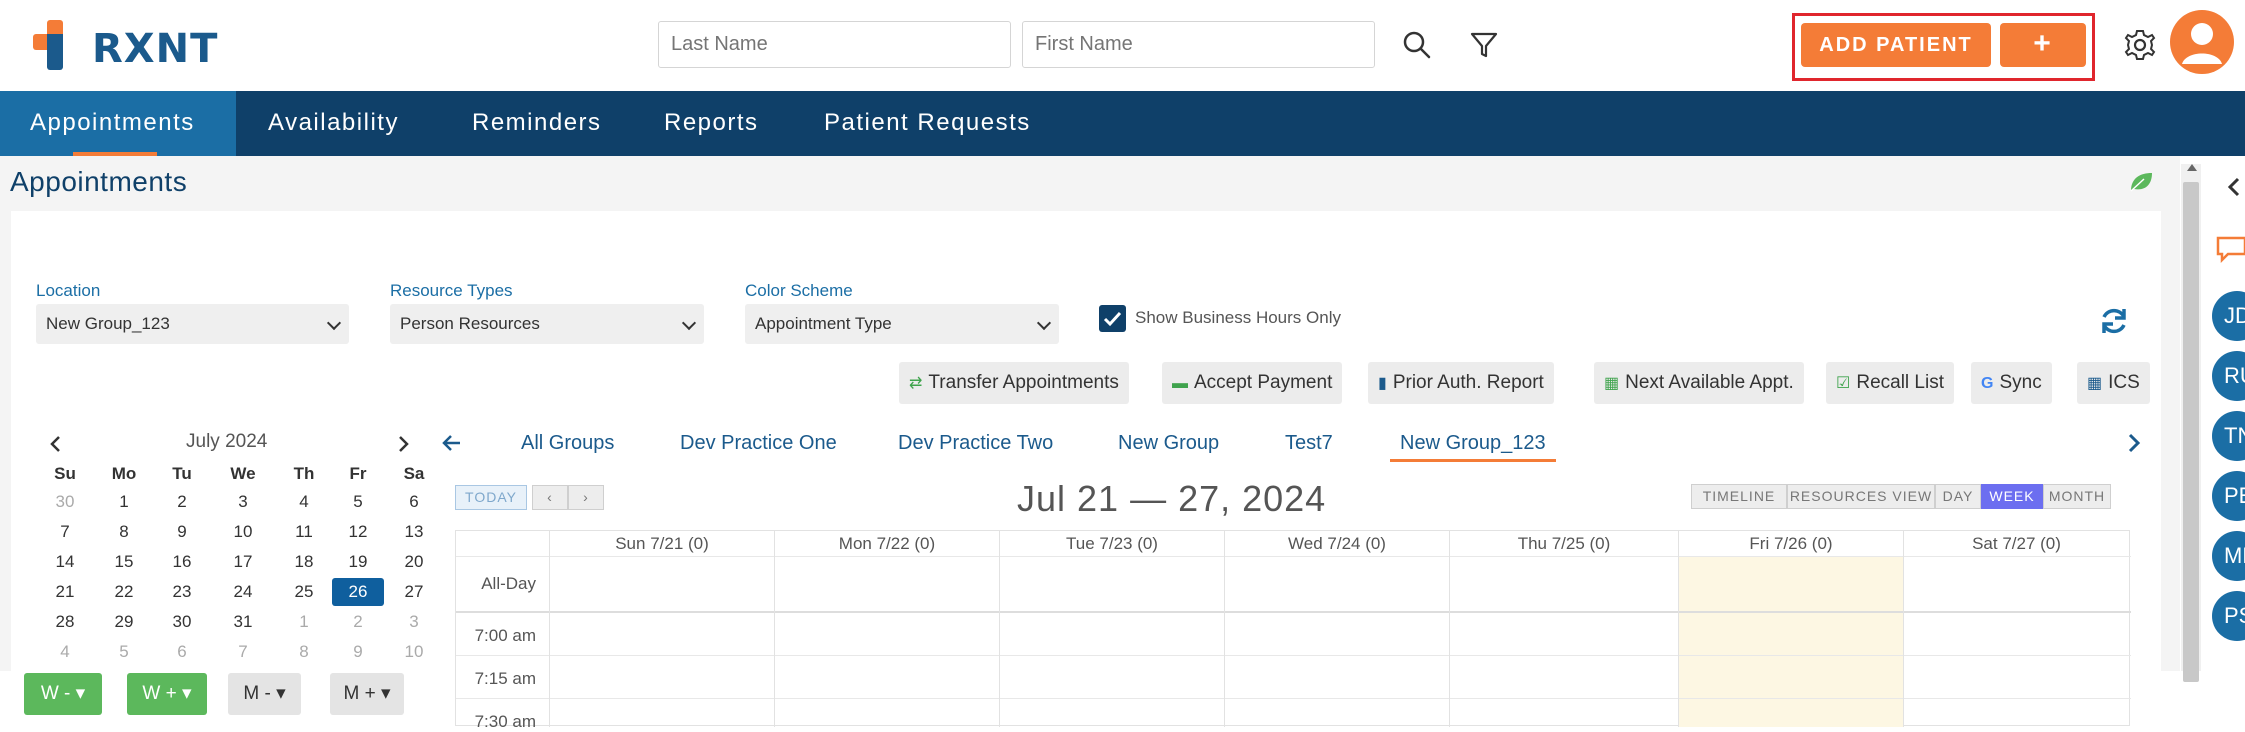 Image resolution: width=2245 pixels, height=732 pixels. Describe the element at coordinates (2114, 321) in the screenshot. I see `refresh-icon` at that location.